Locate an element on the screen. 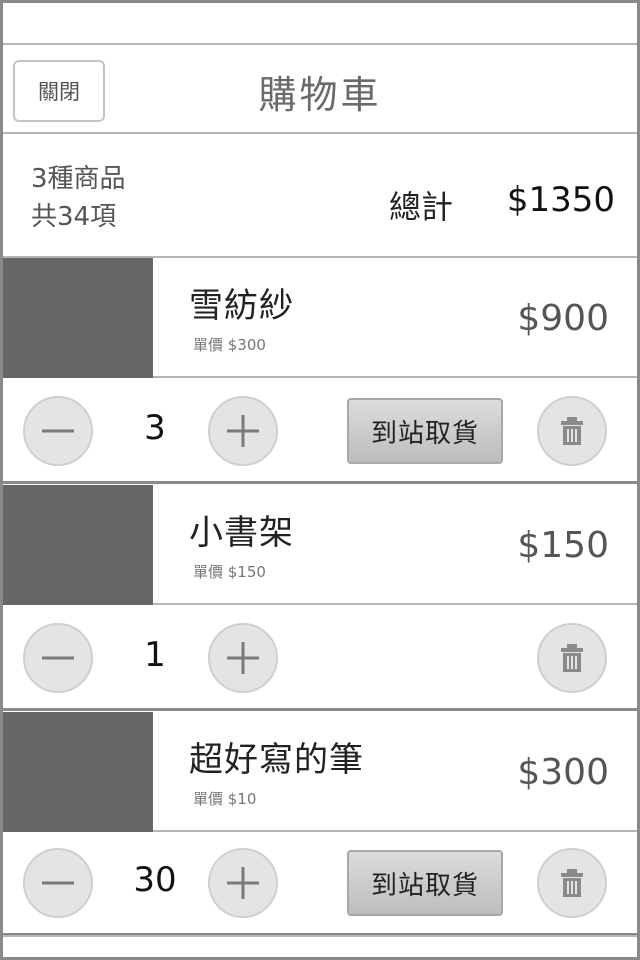 The image size is (640, 960). nav-bar: 關閉 購物車 is located at coordinates (320, 90).